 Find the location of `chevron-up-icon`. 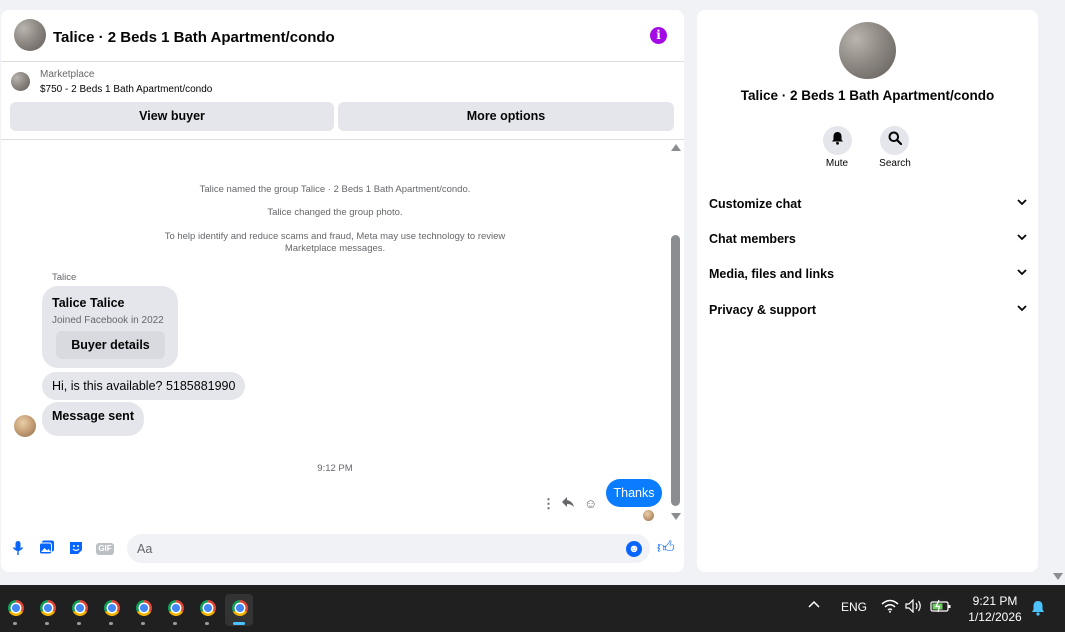

chevron-up-icon is located at coordinates (814, 604).